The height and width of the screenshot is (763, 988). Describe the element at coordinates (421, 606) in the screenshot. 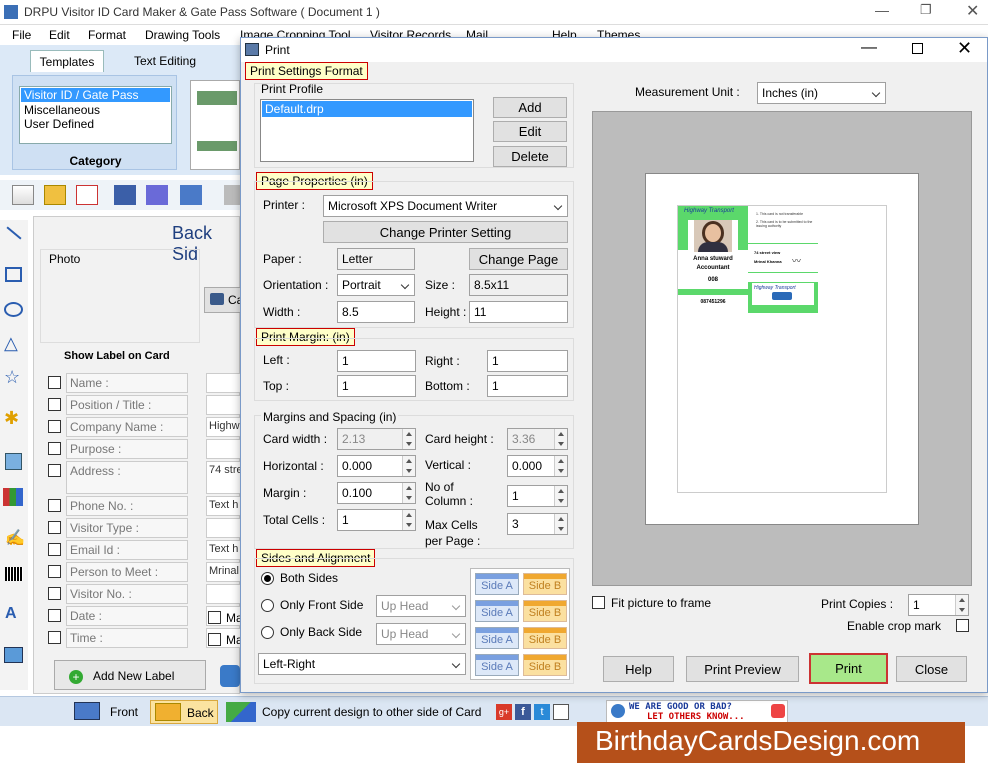

I see `front-head-select: Up Head` at that location.